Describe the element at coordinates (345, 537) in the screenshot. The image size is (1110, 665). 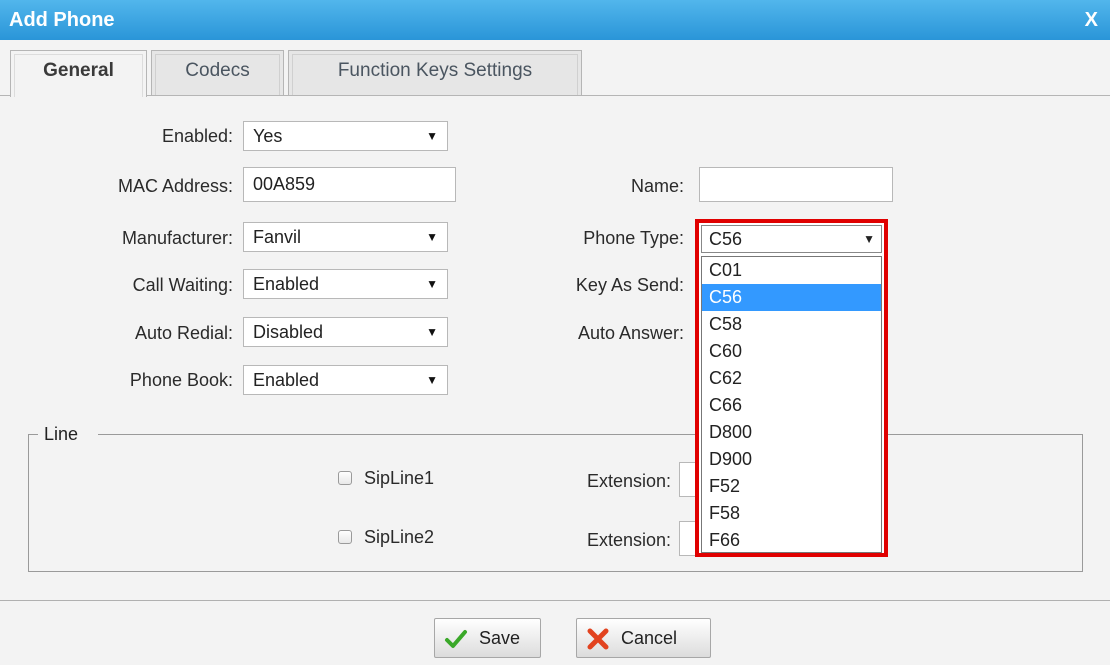
I see `sipline2-checkbox` at that location.